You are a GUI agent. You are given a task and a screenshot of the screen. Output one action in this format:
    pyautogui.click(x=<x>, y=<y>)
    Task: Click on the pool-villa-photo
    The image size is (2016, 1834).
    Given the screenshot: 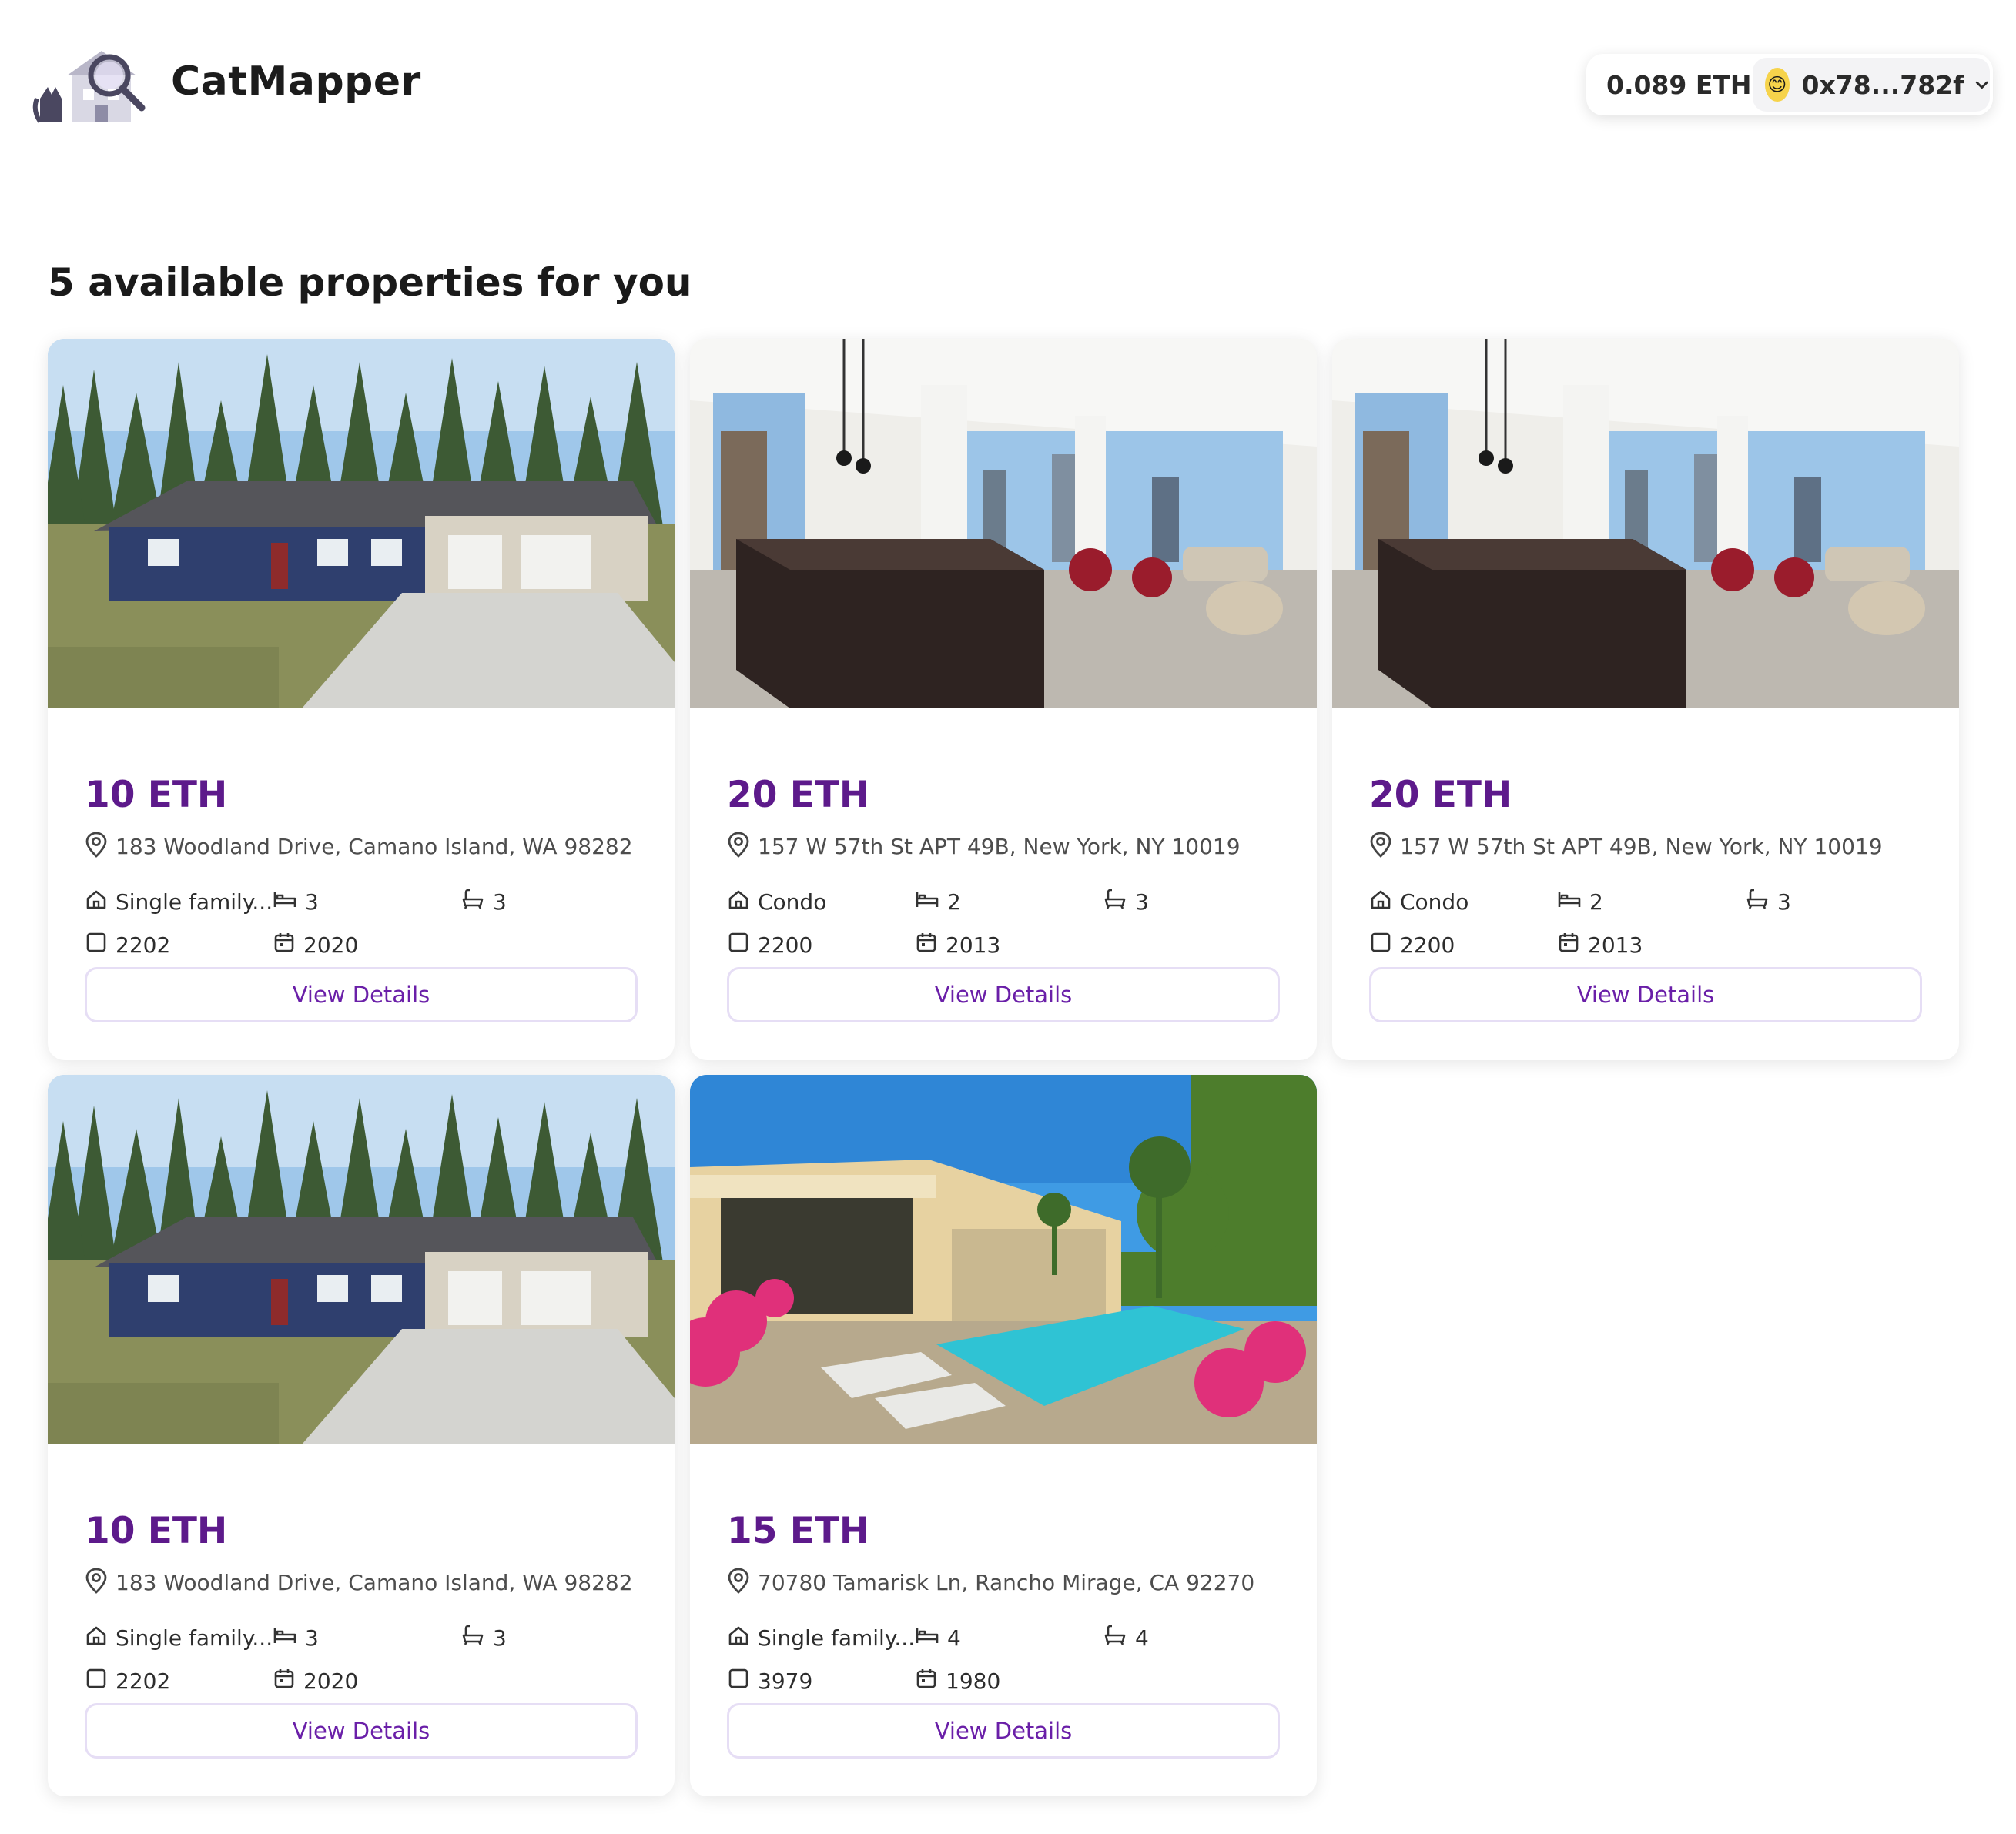 What is the action you would take?
    pyautogui.click(x=1003, y=1259)
    